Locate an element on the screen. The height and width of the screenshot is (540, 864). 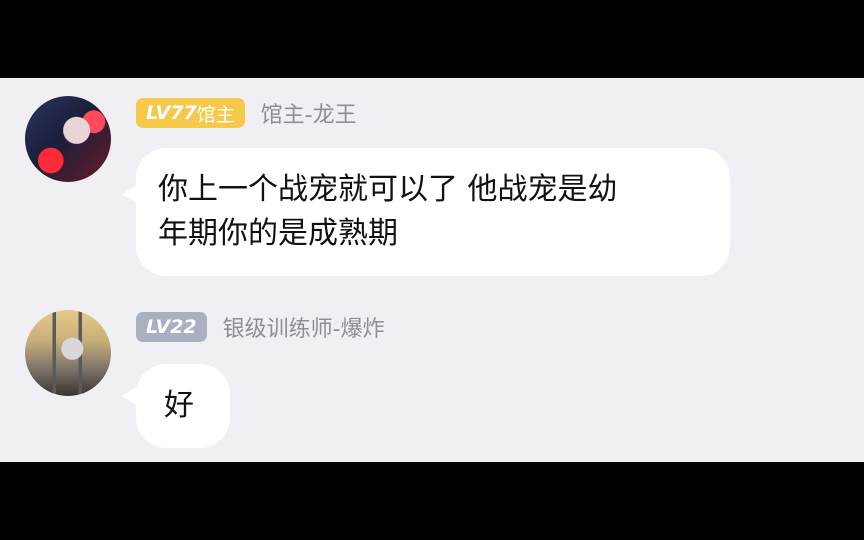
message-text-line: 你上一个战宠就可以了 他战宠是幼 is located at coordinates (388, 189).